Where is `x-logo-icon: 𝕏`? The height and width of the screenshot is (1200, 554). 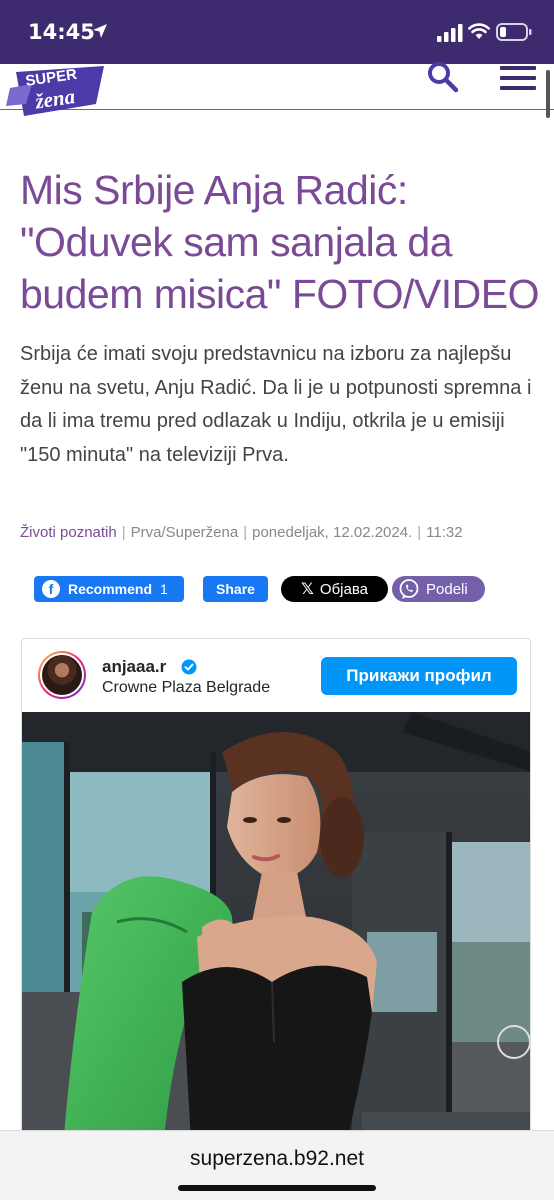 x-logo-icon: 𝕏 is located at coordinates (307, 589).